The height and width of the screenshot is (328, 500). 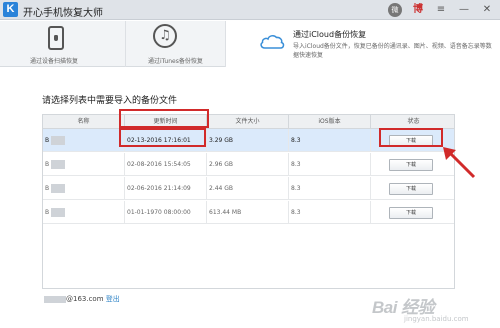 I want to click on row-time: 02-08-2016 15:54:05, so click(x=166, y=164).